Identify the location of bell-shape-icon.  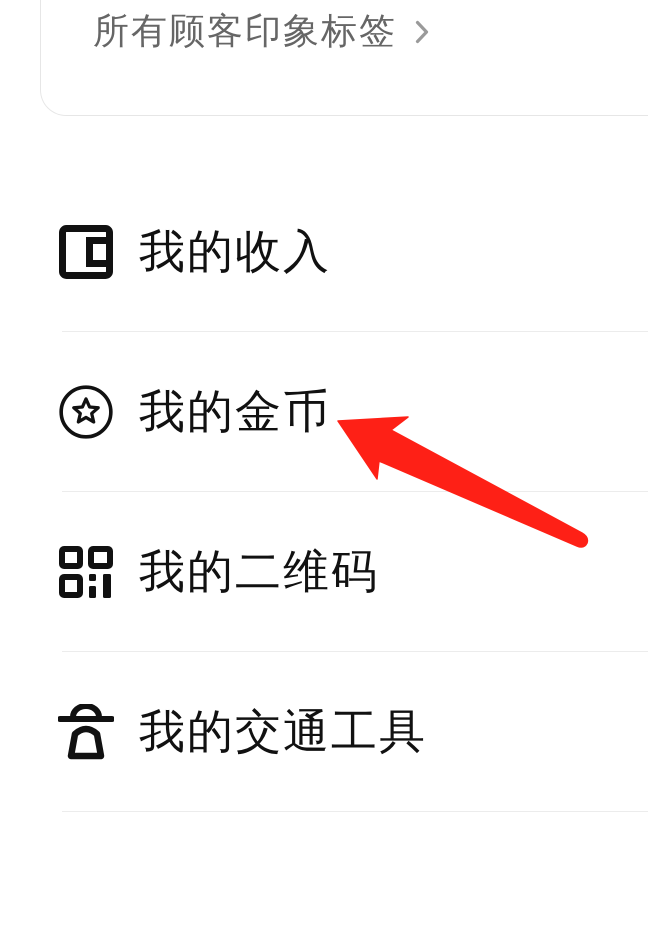
(86, 732).